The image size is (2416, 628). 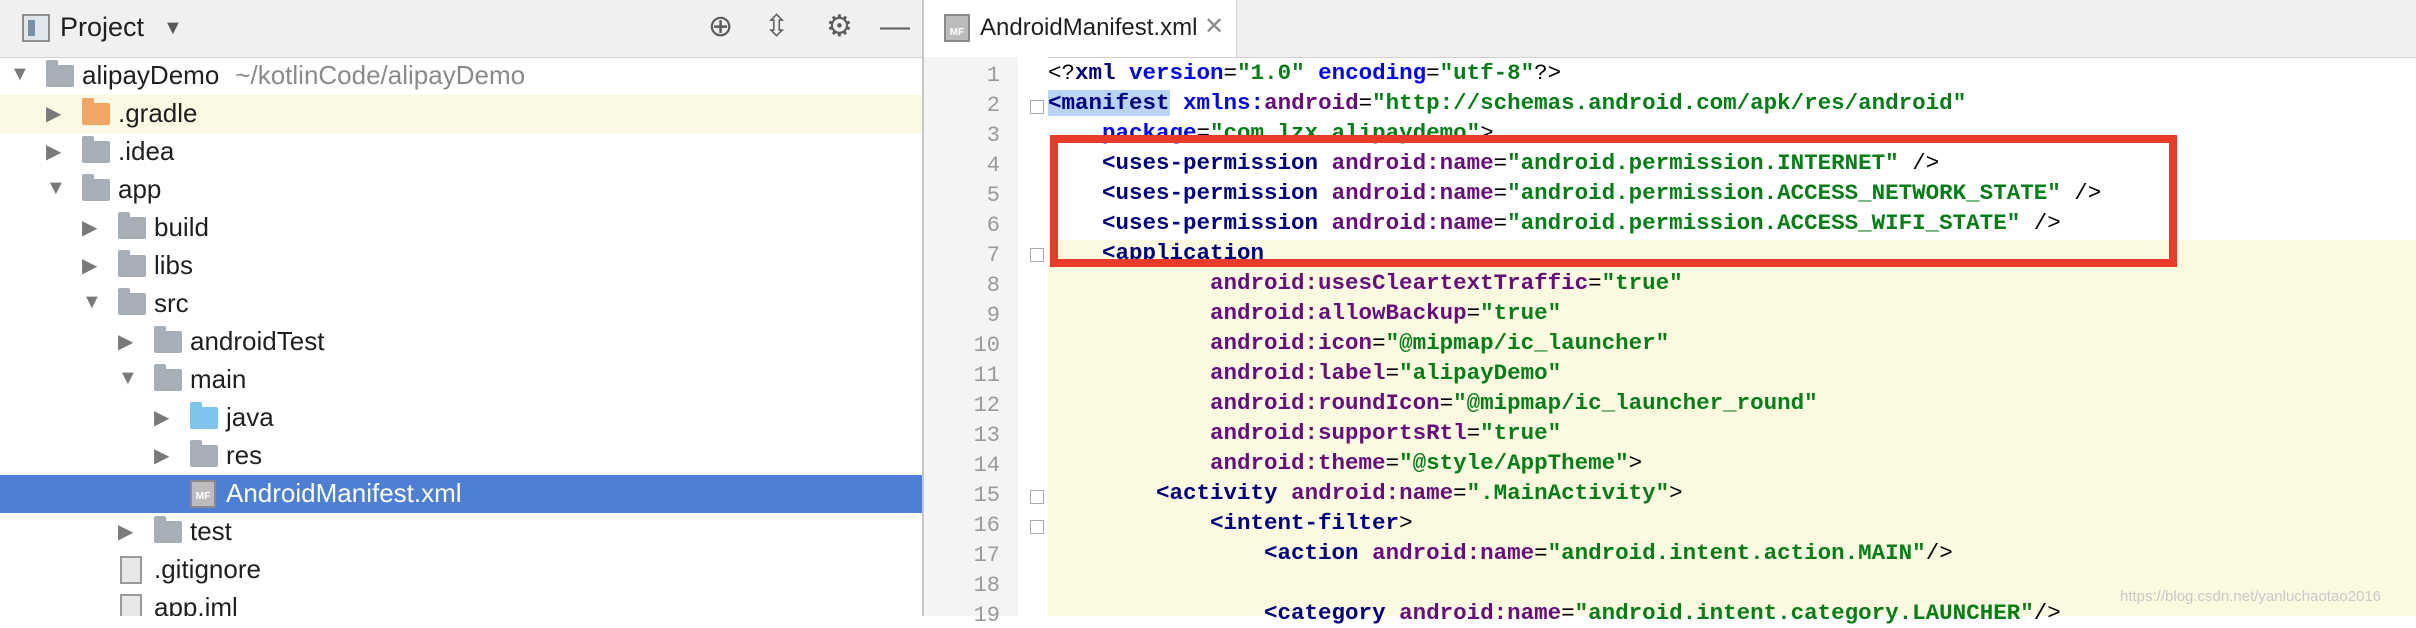 What do you see at coordinates (1568, 493) in the screenshot?
I see `code-token: ".MainActivity"` at bounding box center [1568, 493].